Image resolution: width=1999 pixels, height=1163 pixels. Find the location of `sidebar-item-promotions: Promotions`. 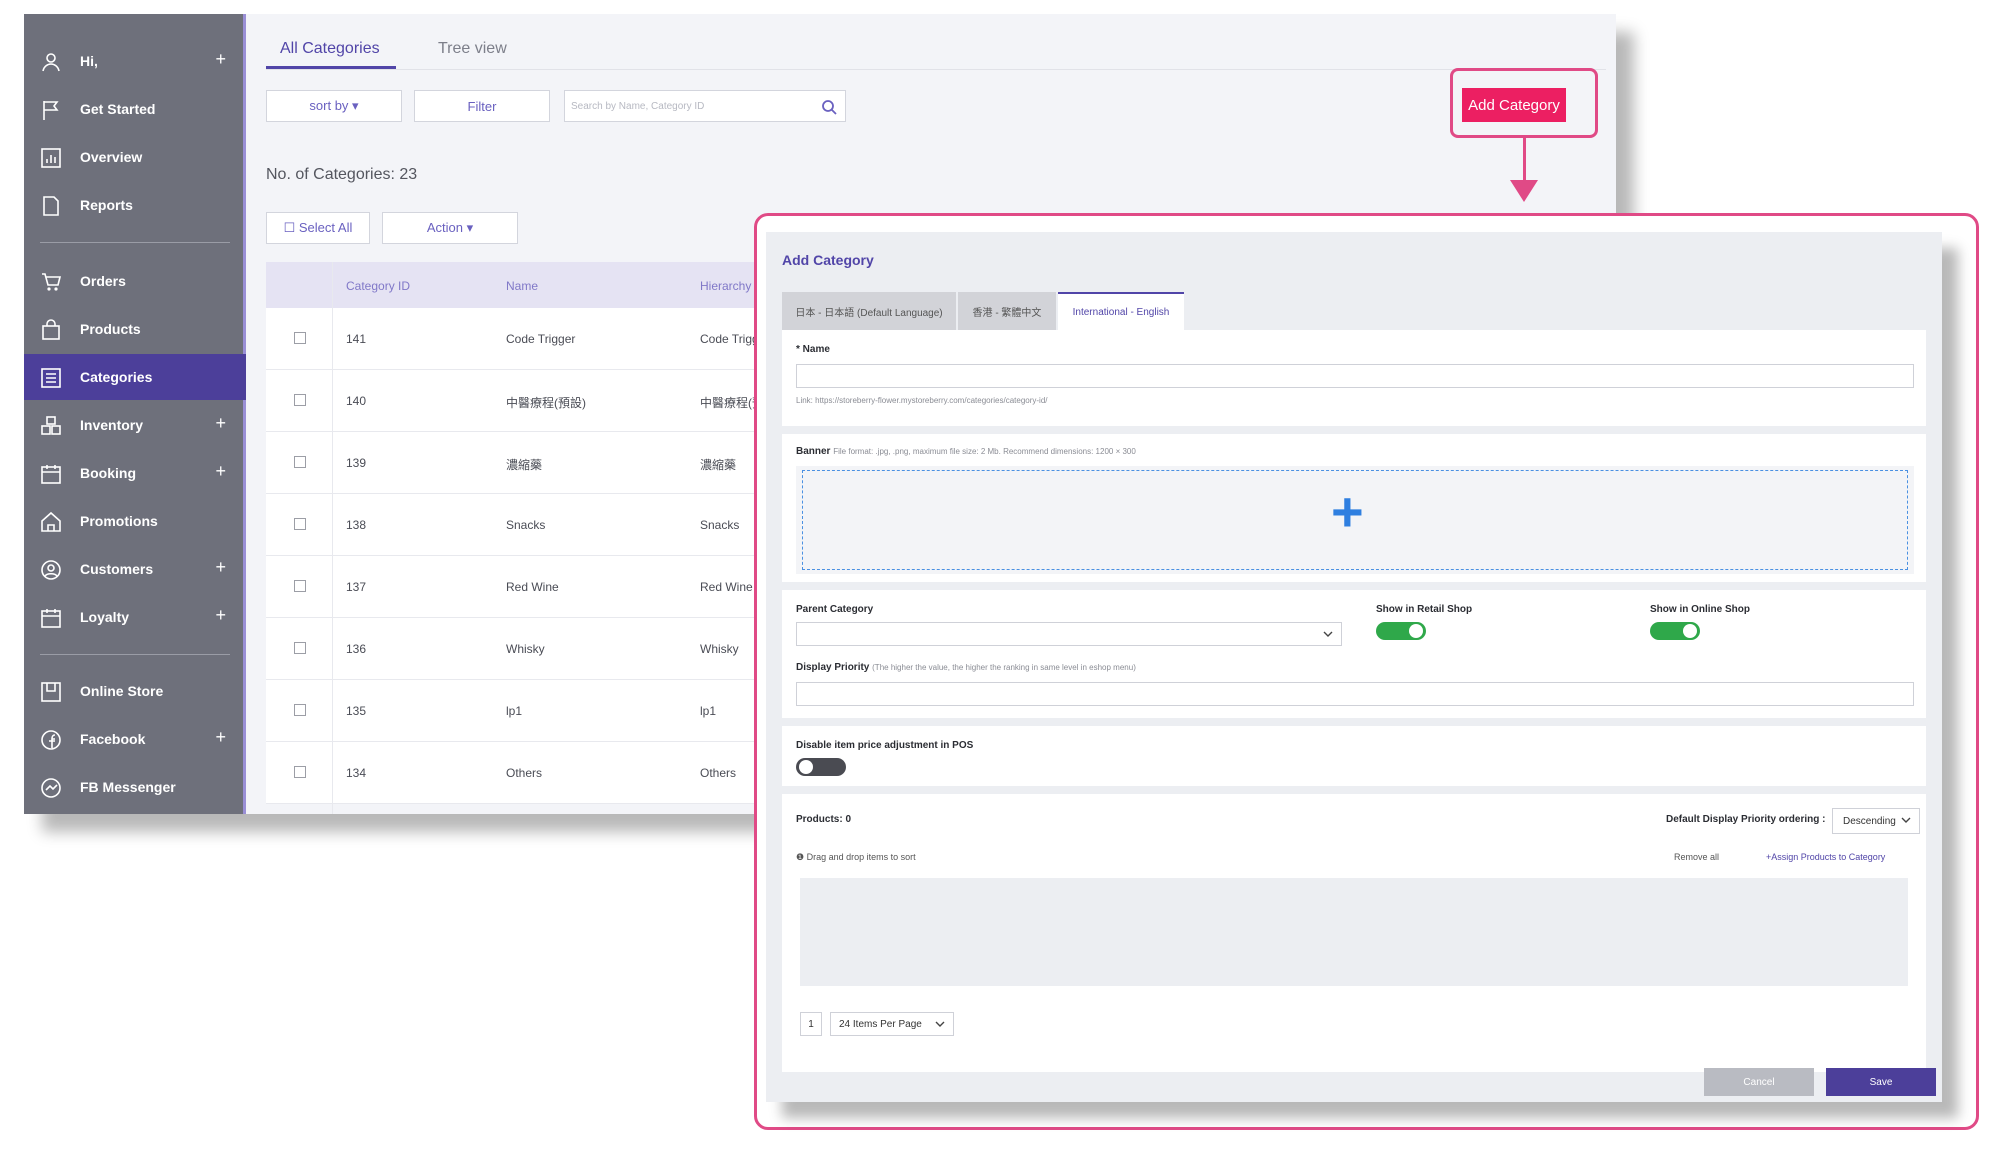

sidebar-item-promotions: Promotions is located at coordinates (135, 521).